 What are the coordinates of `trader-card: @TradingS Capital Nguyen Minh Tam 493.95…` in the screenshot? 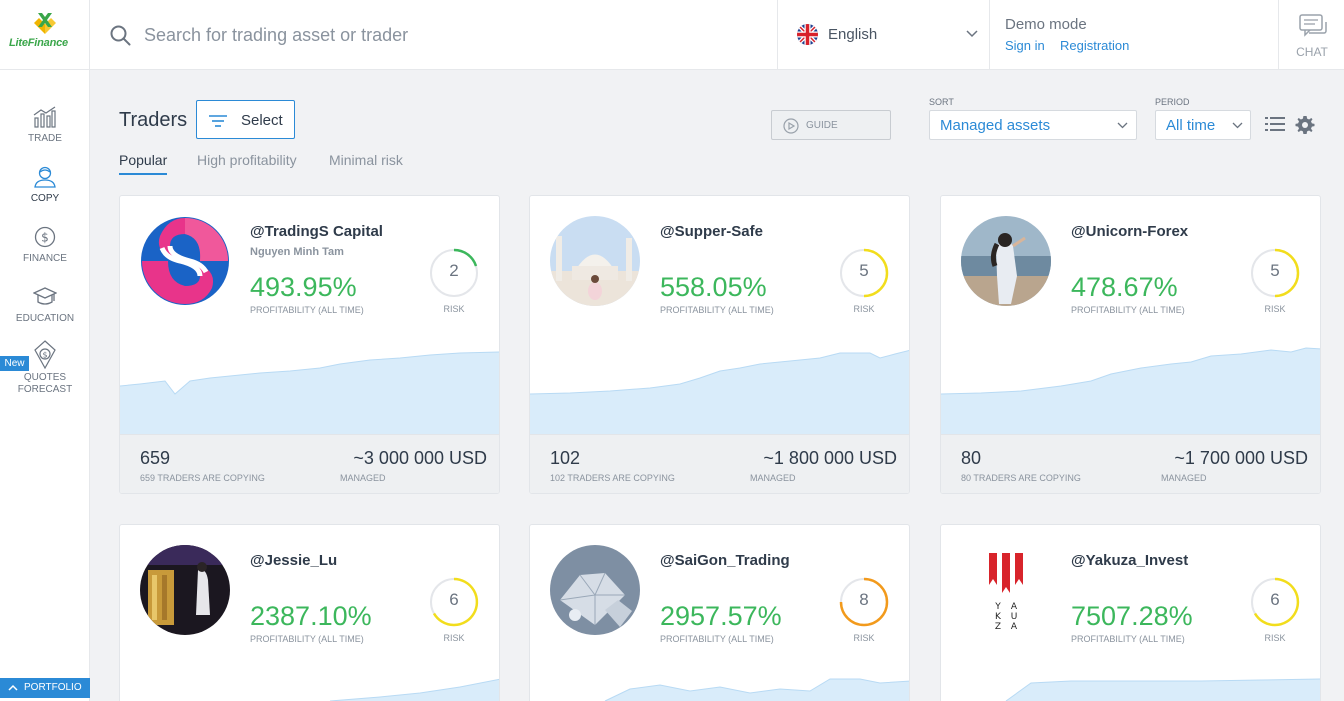 It's located at (309, 344).